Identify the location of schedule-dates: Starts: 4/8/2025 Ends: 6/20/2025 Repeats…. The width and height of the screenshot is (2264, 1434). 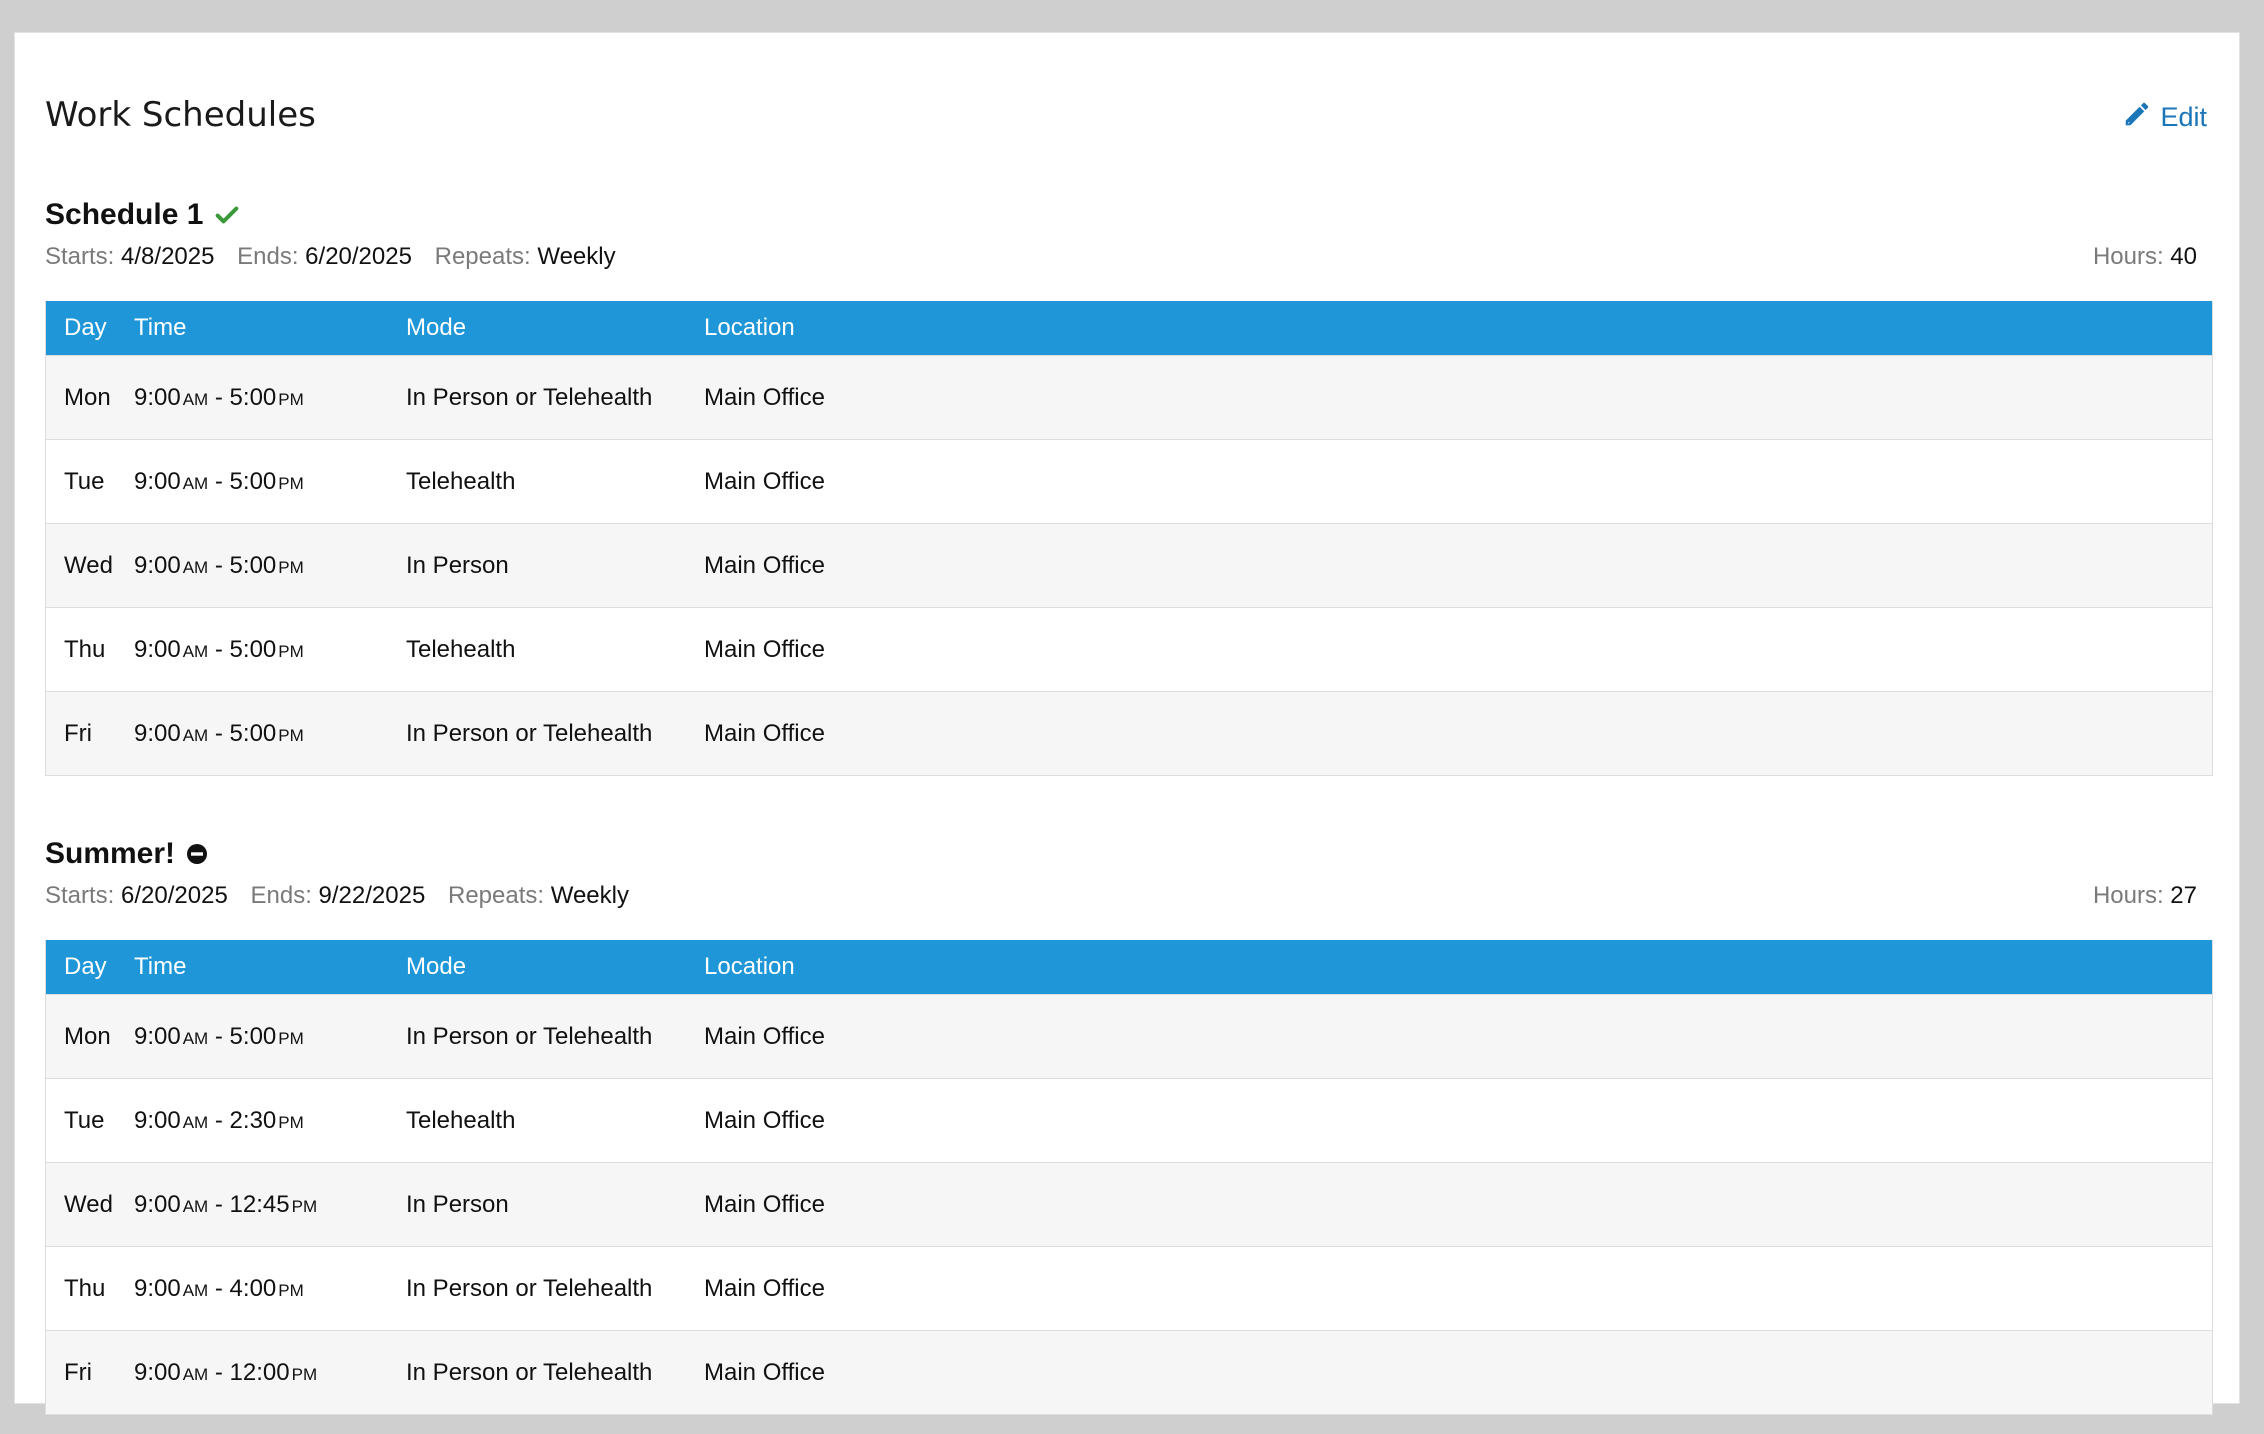
(338, 257).